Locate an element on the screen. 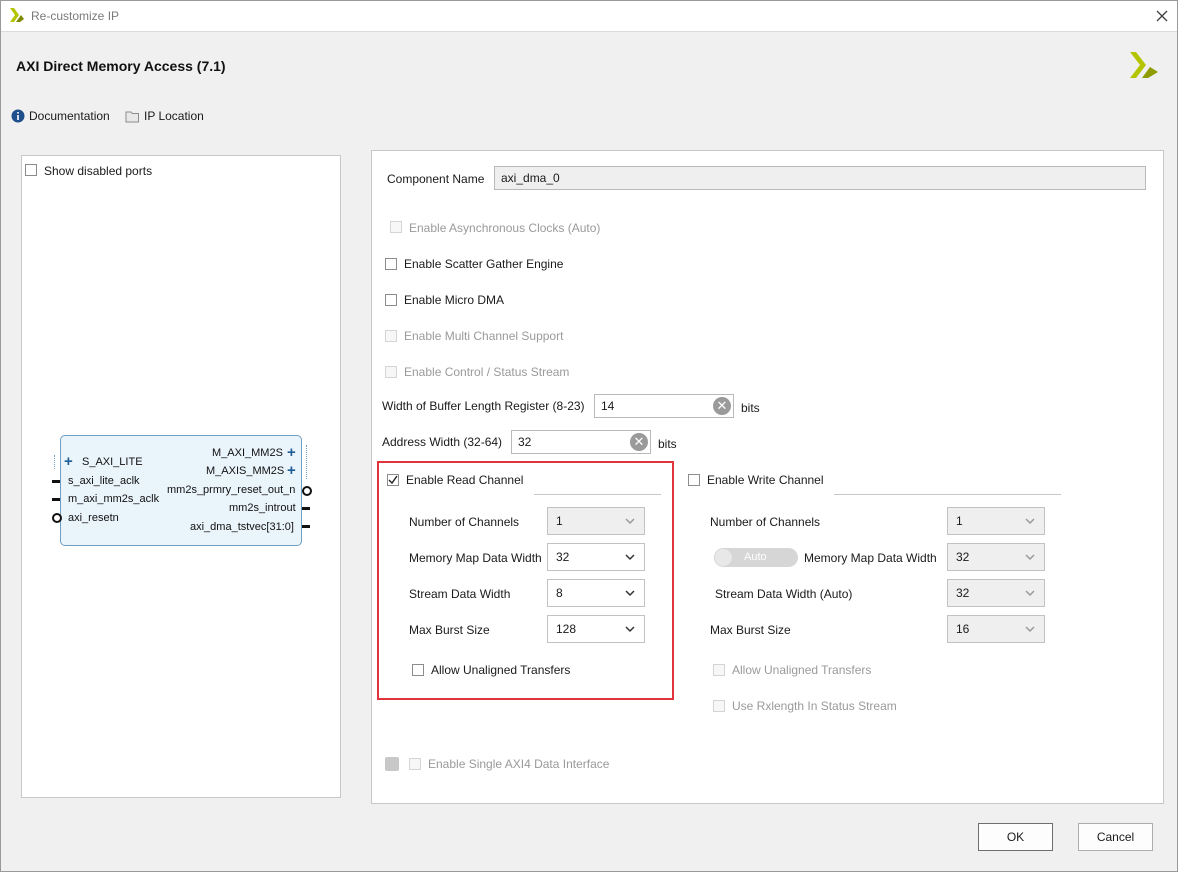 This screenshot has height=872, width=1178. port-m-axis-mm2s: M_AXIS_MM2S is located at coordinates (245, 471).